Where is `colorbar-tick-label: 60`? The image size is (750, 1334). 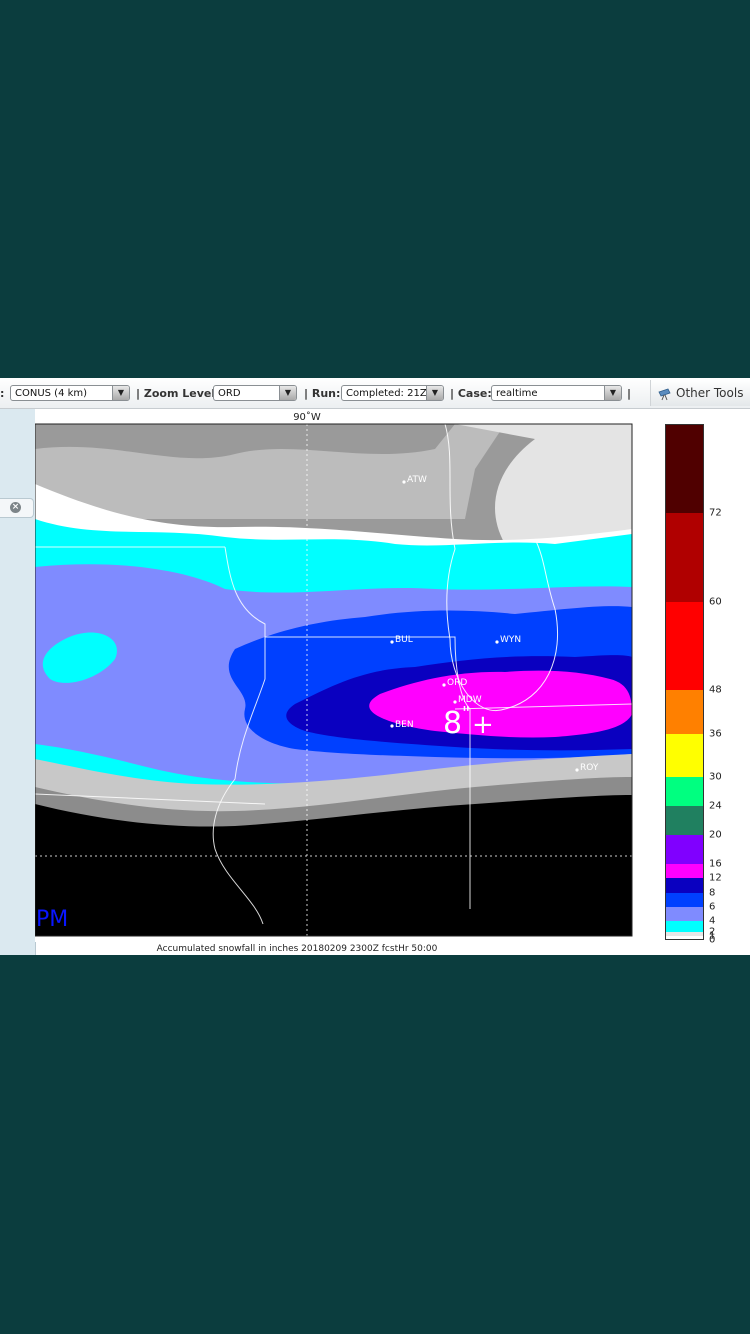 colorbar-tick-label: 60 is located at coordinates (715, 601).